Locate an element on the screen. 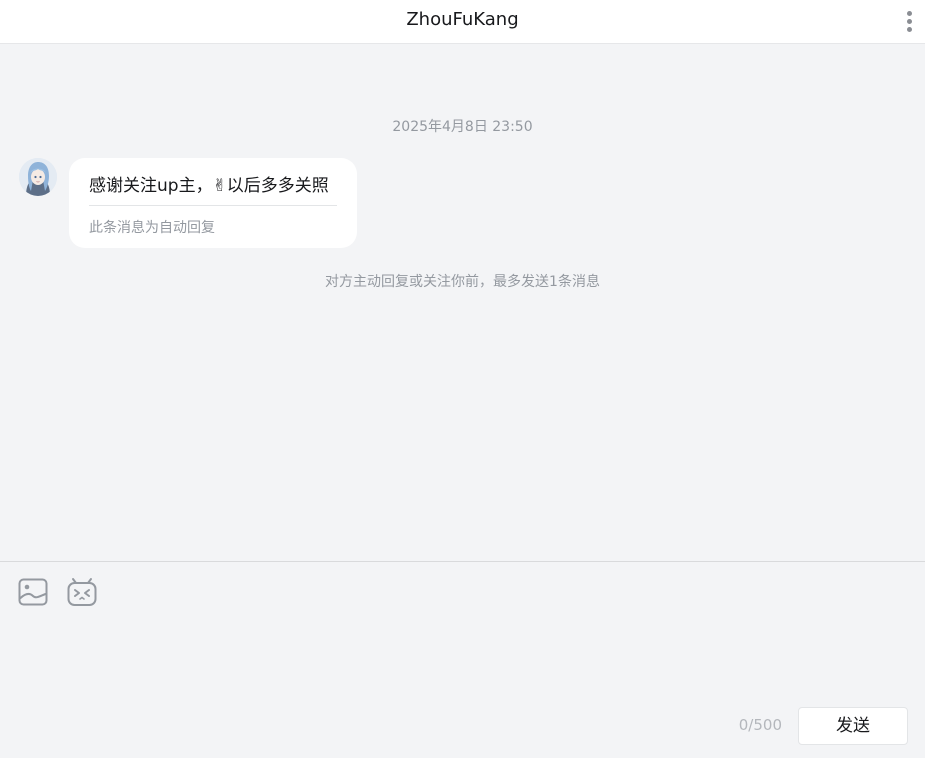 Image resolution: width=925 pixels, height=758 pixels. character-counter: 0/500 is located at coordinates (760, 725).